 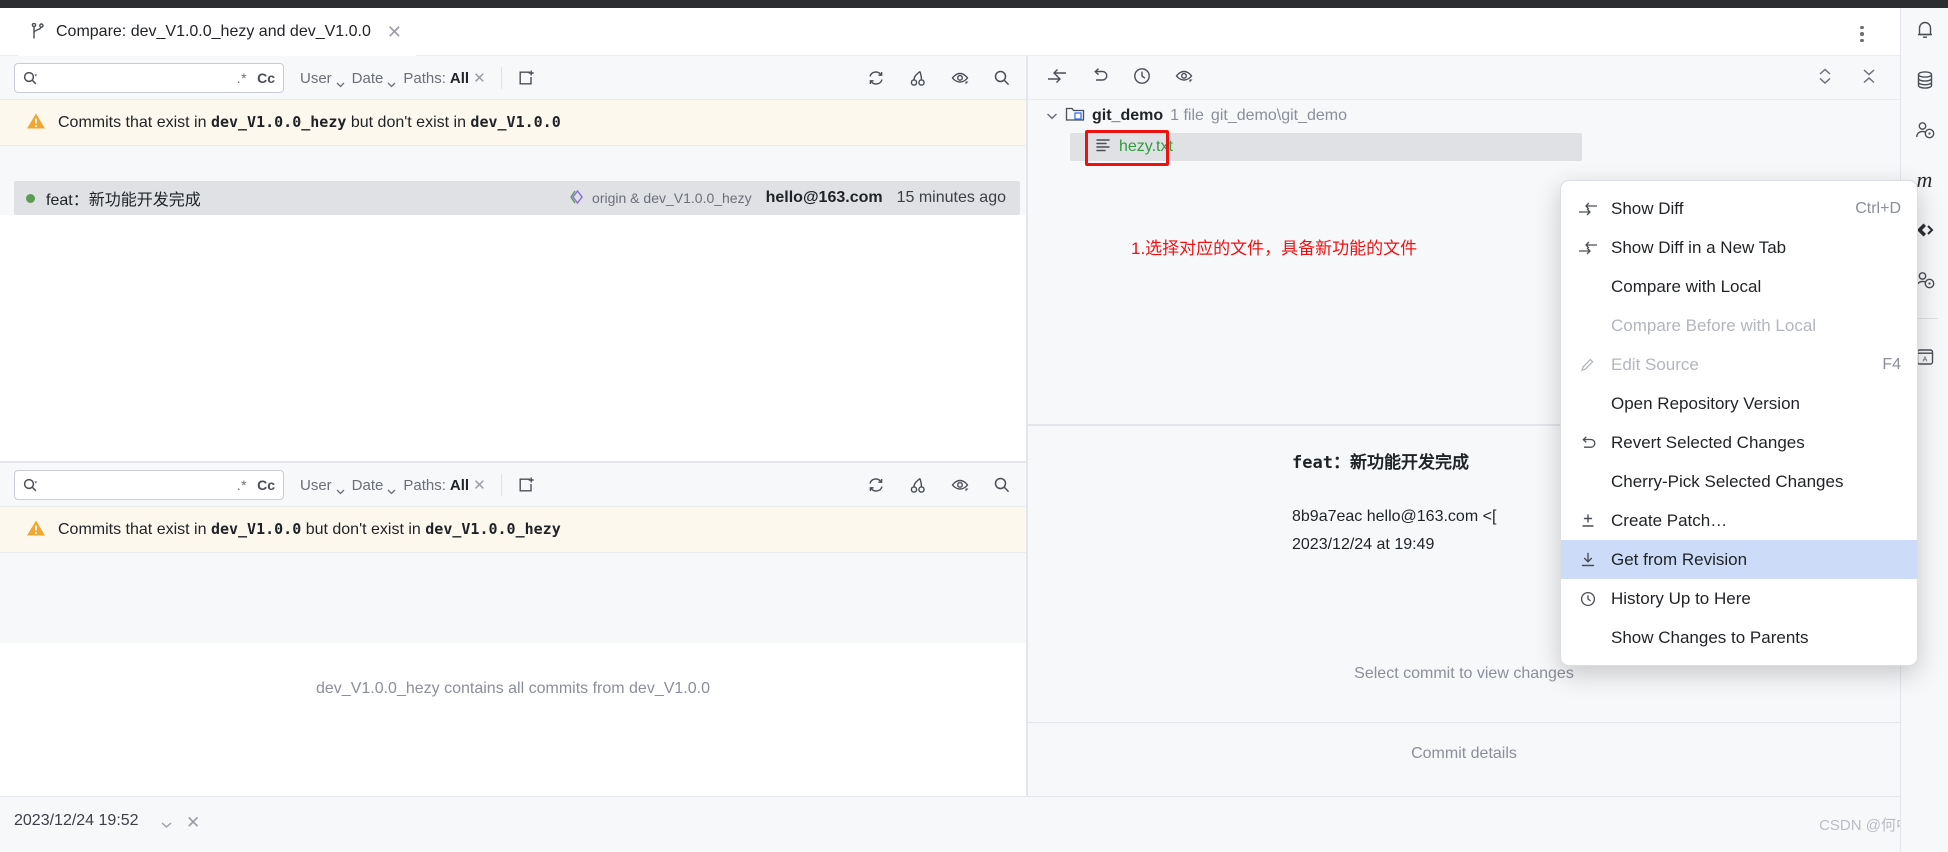 What do you see at coordinates (1727, 481) in the screenshot?
I see `menu-item-label: Cherry-Pick Selected Changes` at bounding box center [1727, 481].